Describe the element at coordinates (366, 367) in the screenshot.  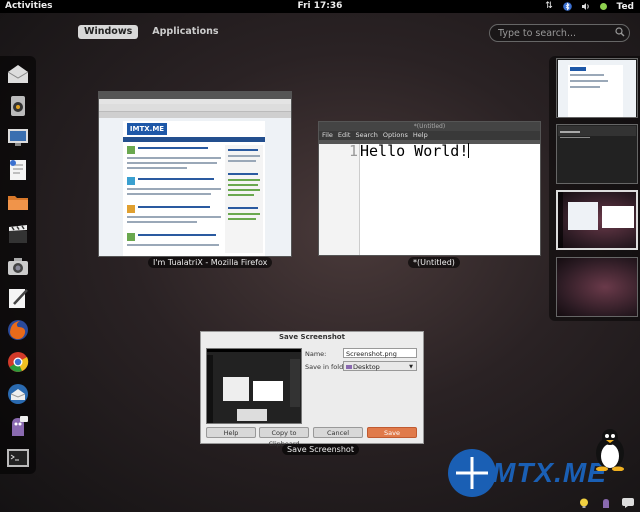
I see `folder-select-value: Desktop` at that location.